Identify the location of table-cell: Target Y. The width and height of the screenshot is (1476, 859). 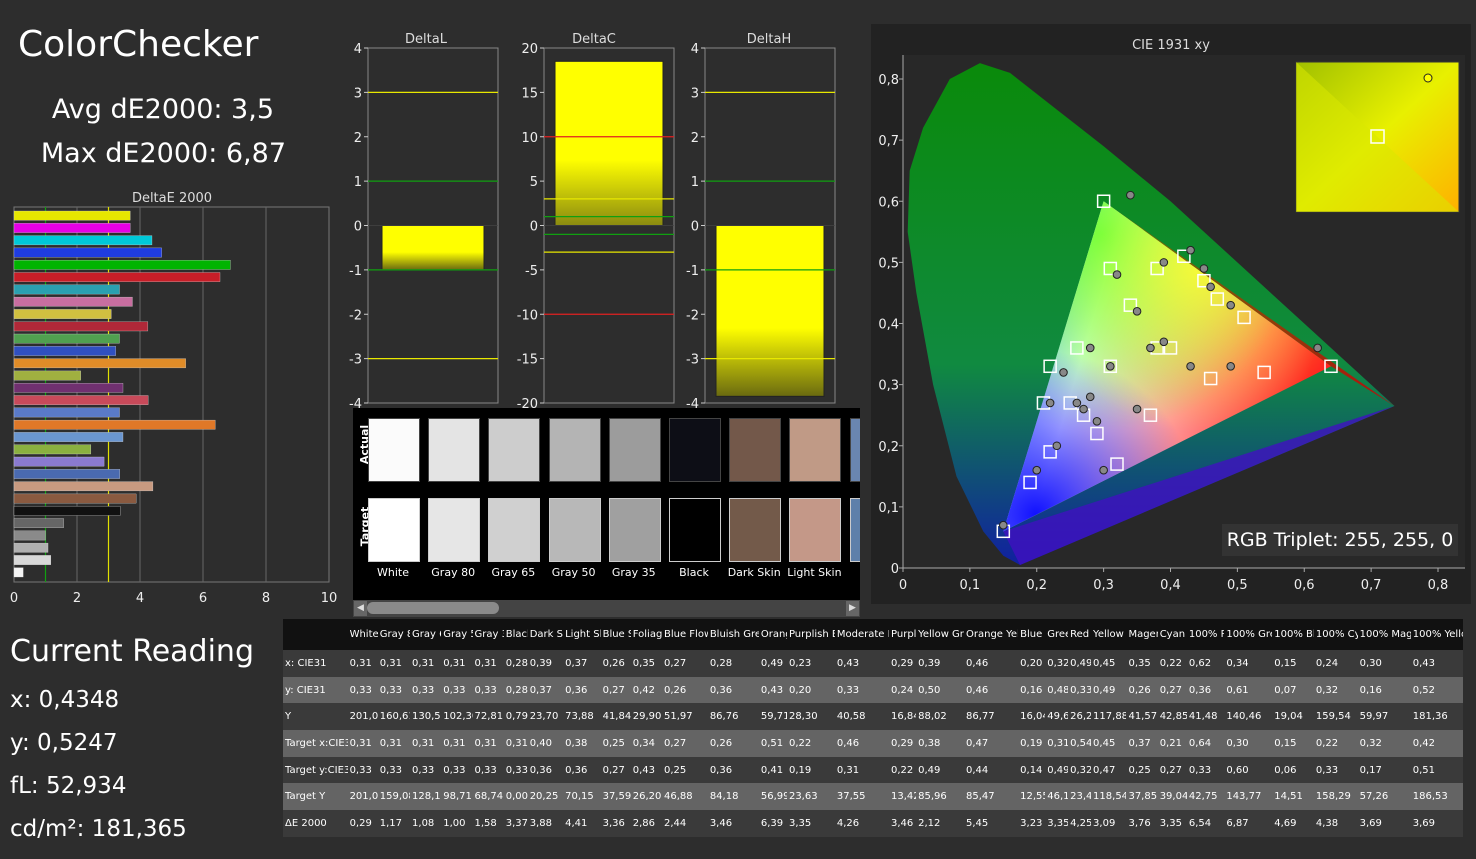
(315, 797).